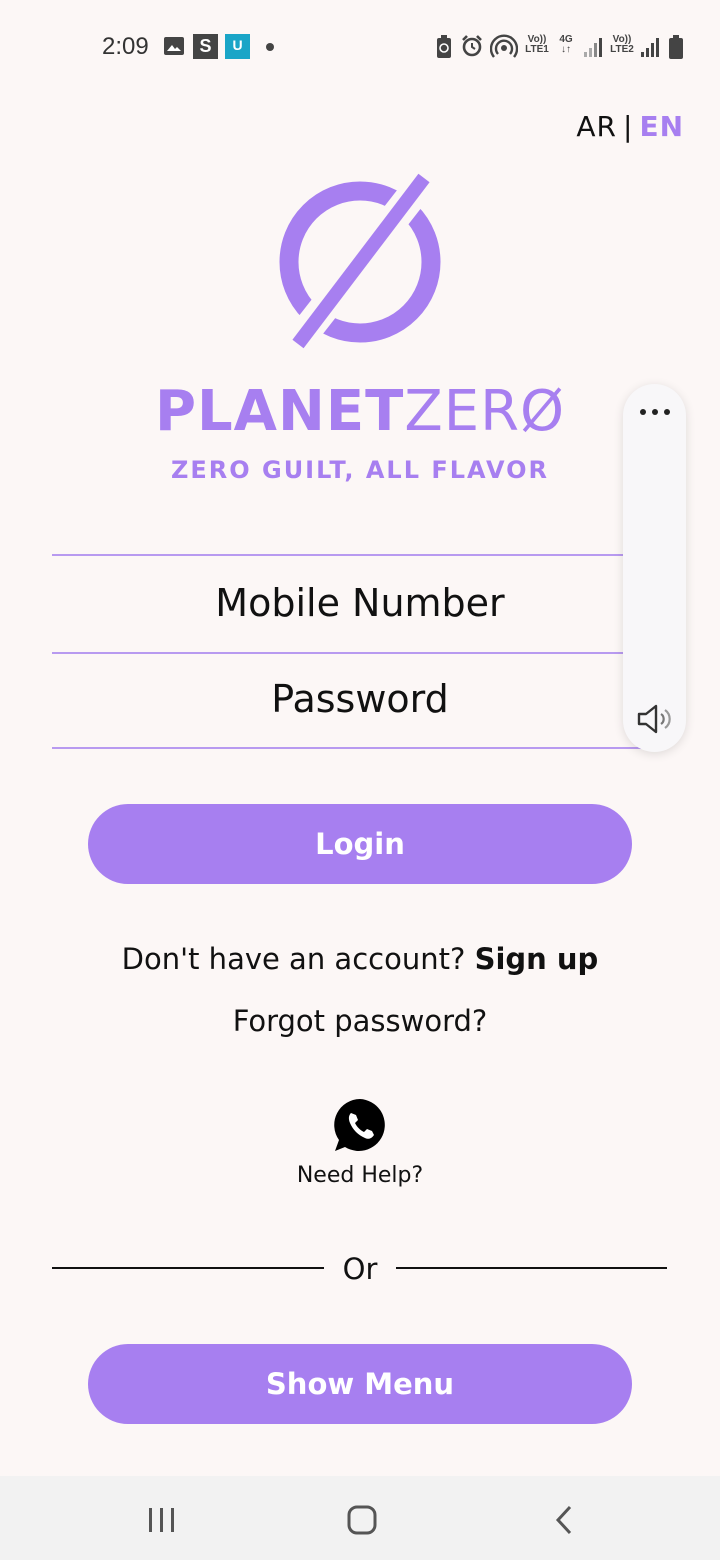 Image resolution: width=720 pixels, height=1560 pixels. What do you see at coordinates (237, 46) in the screenshot?
I see `u-app-icon: U` at bounding box center [237, 46].